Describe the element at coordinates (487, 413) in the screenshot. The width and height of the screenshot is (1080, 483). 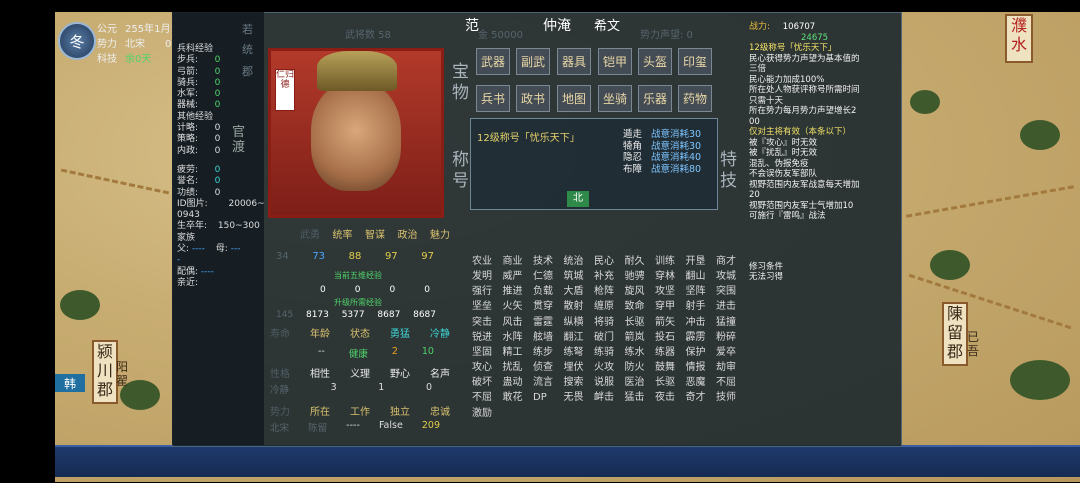
I see `skill-cell: 激励` at that location.